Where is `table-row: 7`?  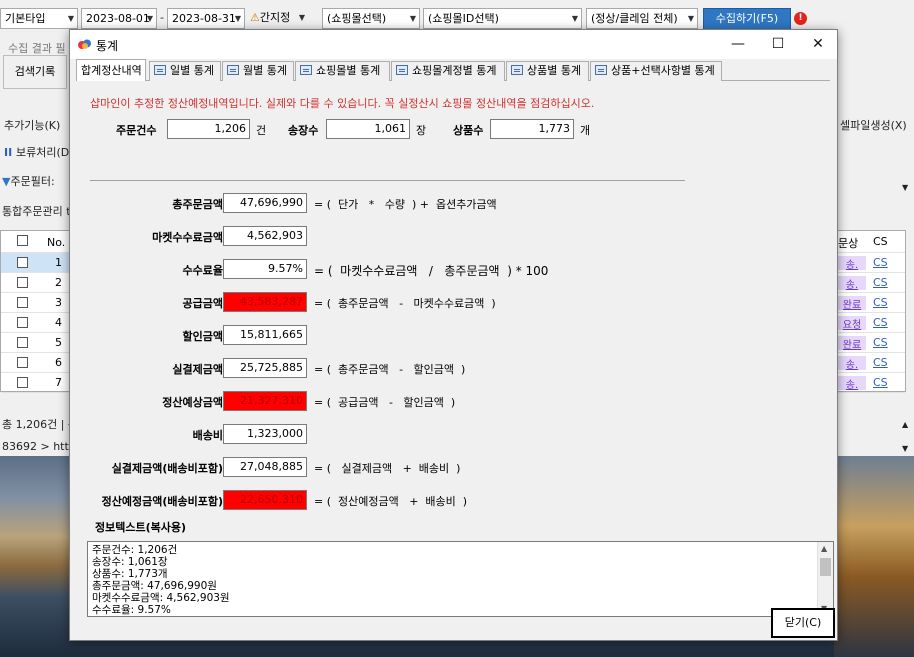
table-row: 7 is located at coordinates (35, 383).